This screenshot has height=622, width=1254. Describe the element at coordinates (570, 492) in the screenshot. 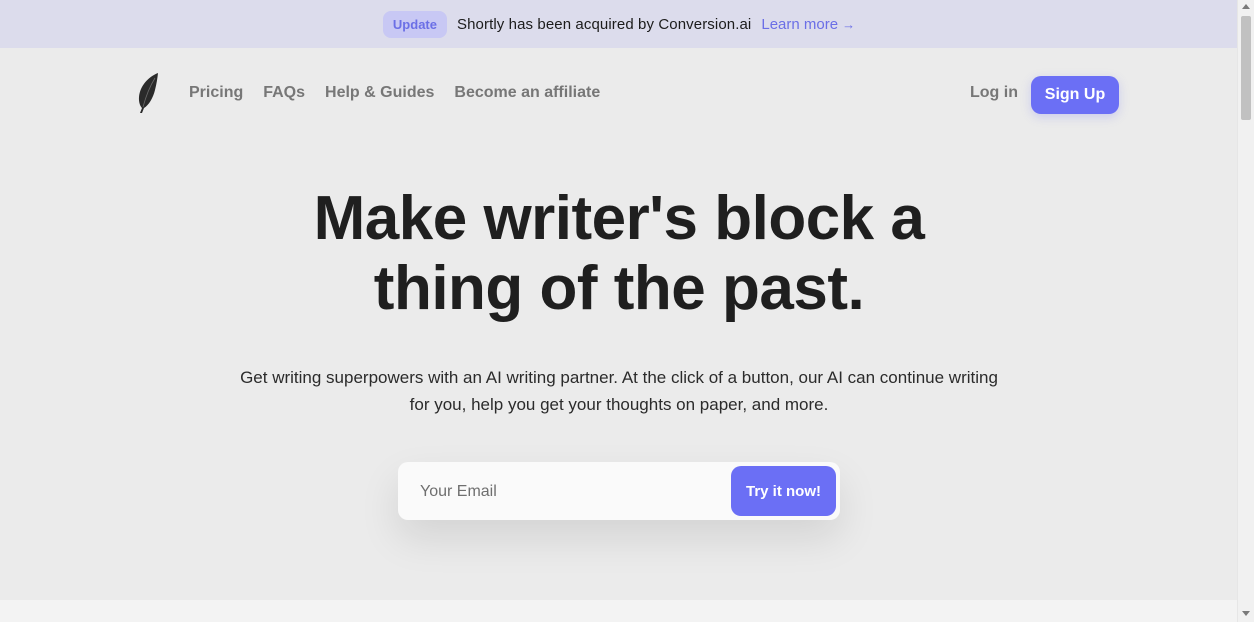

I see `email-input` at that location.